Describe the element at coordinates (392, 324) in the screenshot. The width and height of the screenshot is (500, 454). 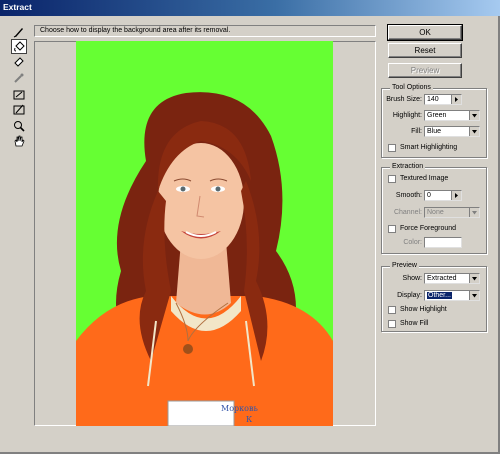
I see `show-fill-checkbox` at that location.